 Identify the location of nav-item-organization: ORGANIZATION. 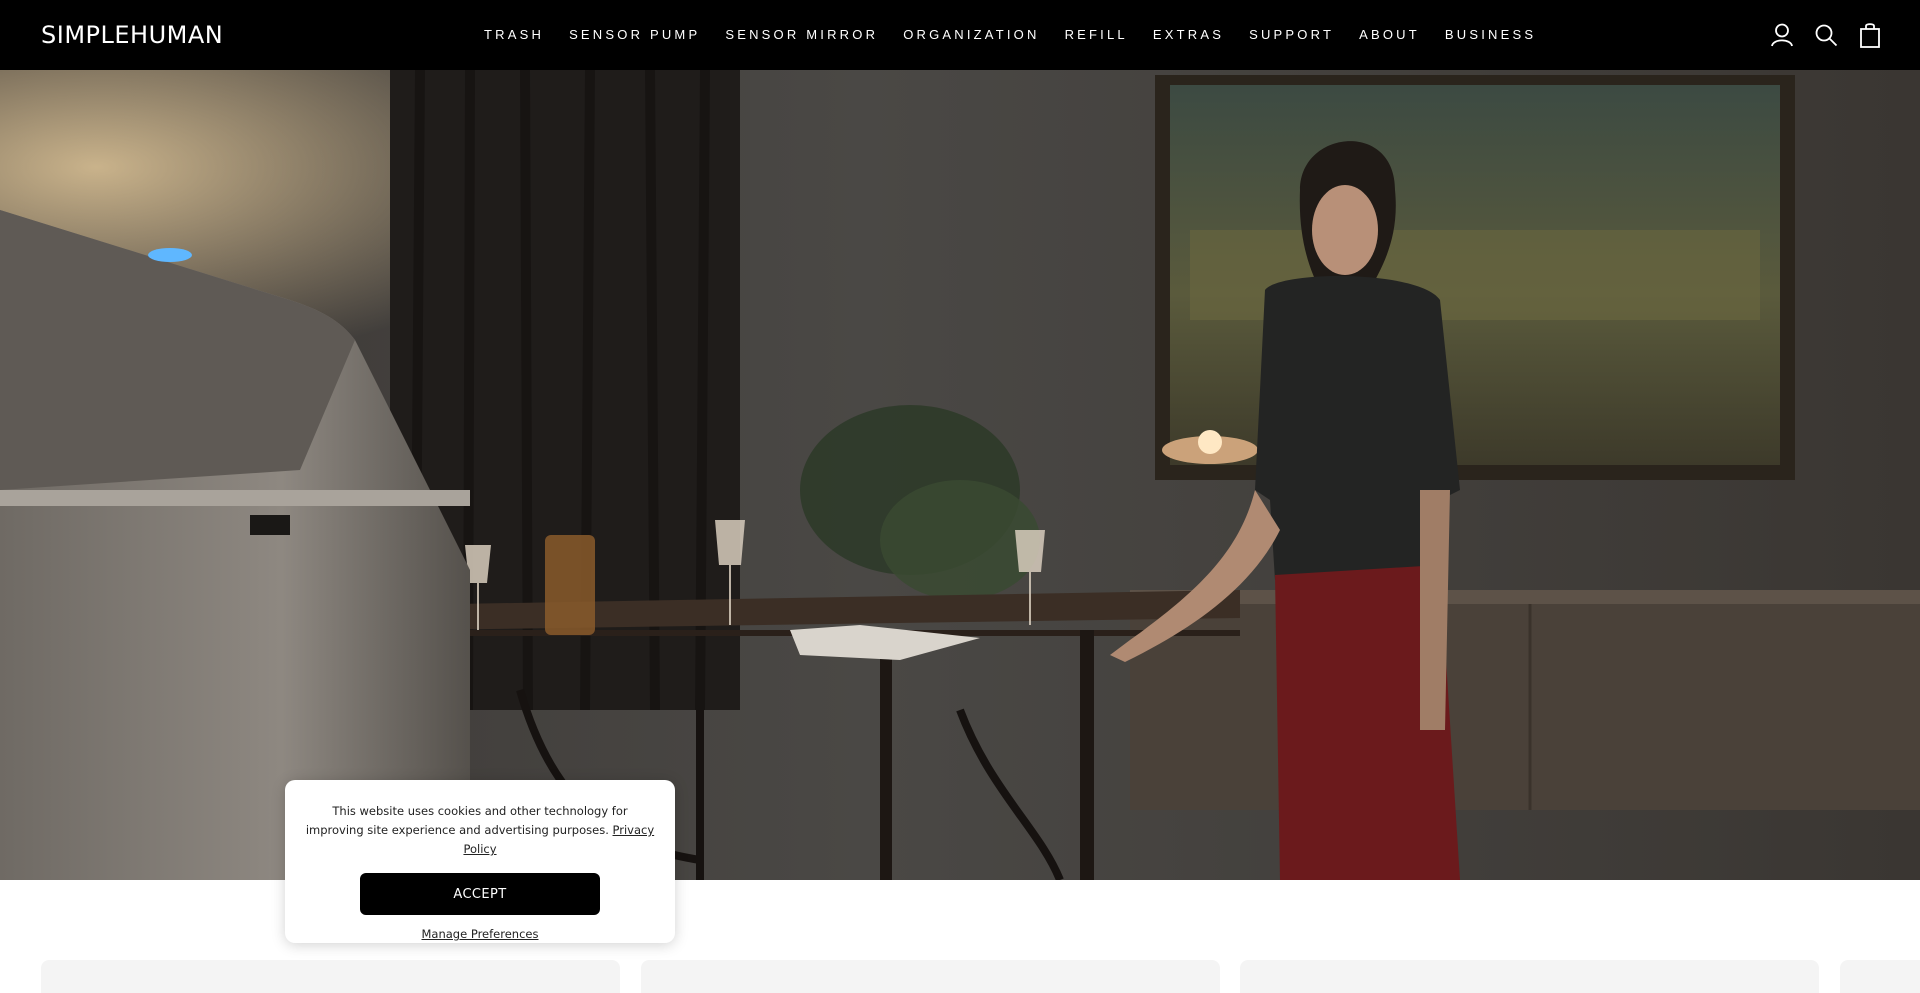
(971, 35).